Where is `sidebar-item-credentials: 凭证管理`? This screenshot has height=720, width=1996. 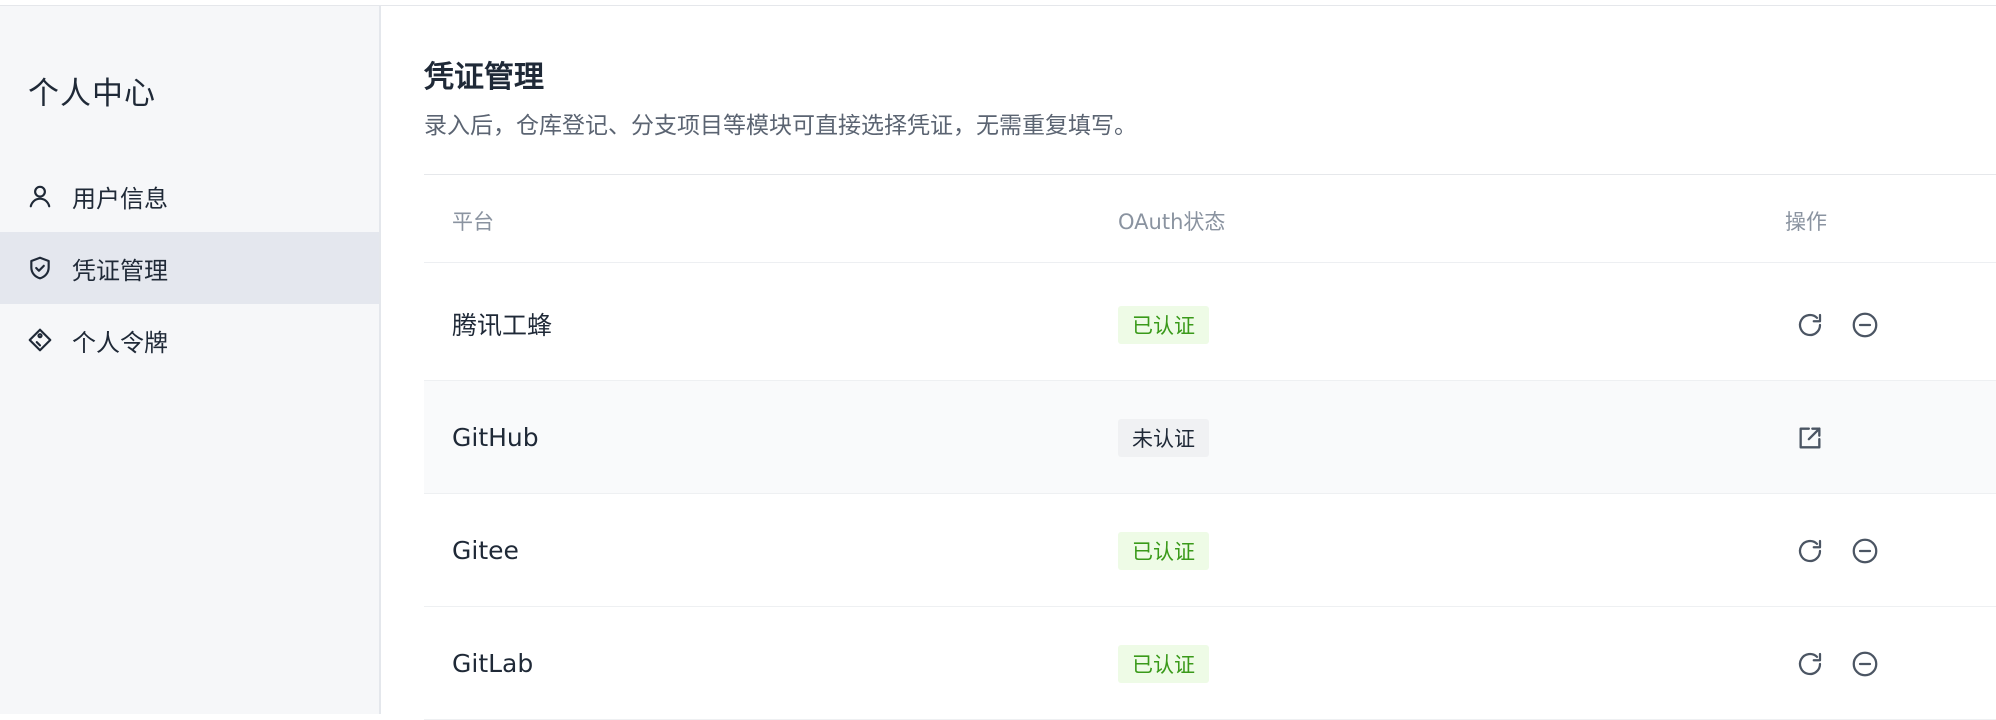 sidebar-item-credentials: 凭证管理 is located at coordinates (189, 268).